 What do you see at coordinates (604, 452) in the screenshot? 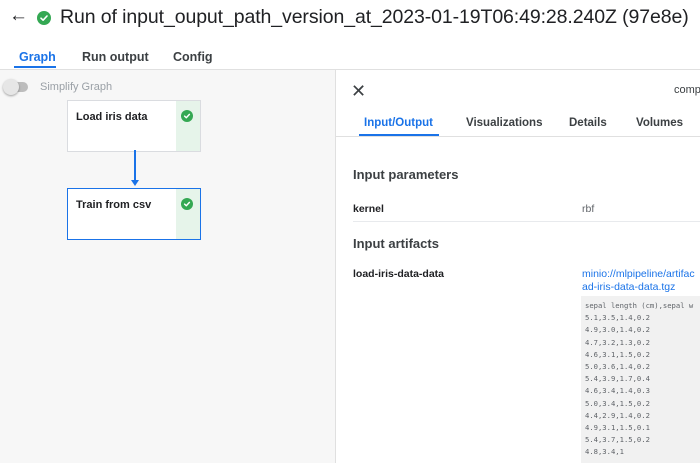
I see `preview-line: 4.8,3.4,1` at bounding box center [604, 452].